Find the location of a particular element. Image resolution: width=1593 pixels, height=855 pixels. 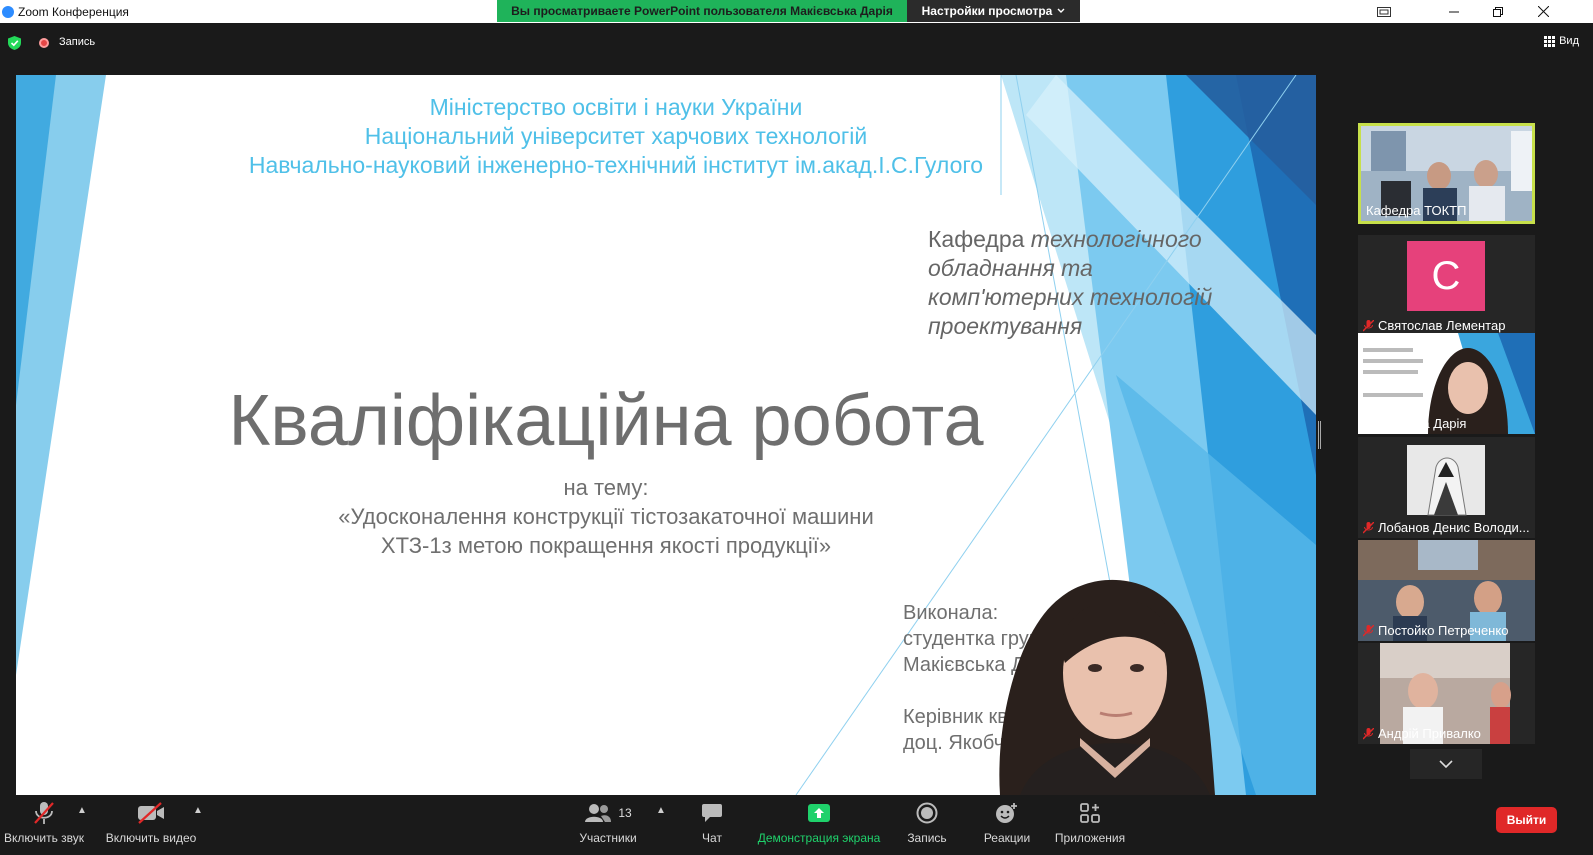

participants-button: 13 Участники is located at coordinates (608, 825).